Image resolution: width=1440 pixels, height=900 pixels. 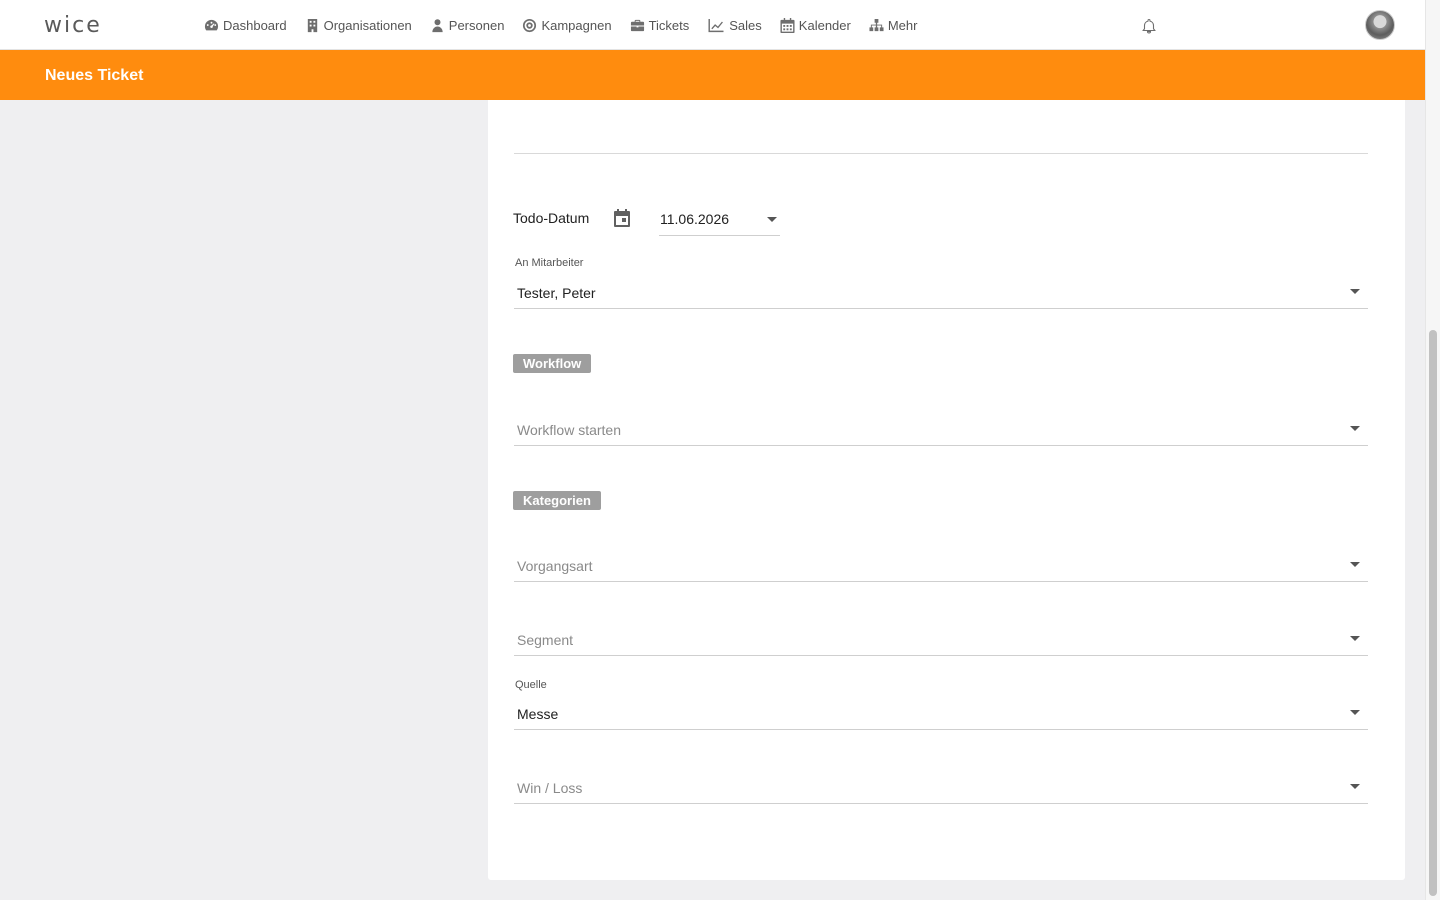 What do you see at coordinates (637, 25) in the screenshot?
I see `briefcase-icon` at bounding box center [637, 25].